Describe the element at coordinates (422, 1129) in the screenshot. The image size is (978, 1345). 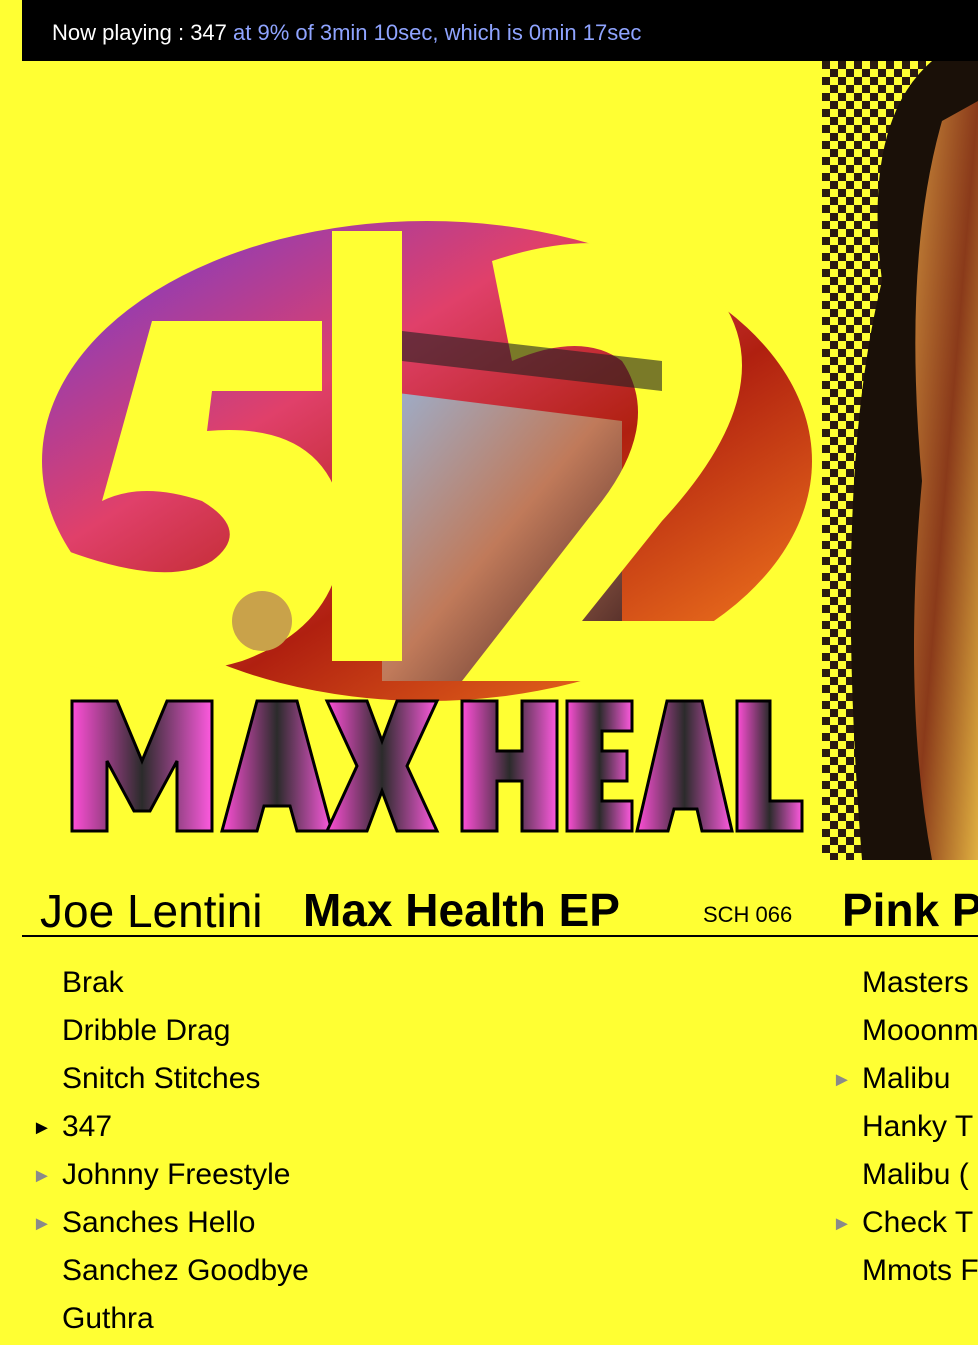
I see `track-item: ► 347` at that location.